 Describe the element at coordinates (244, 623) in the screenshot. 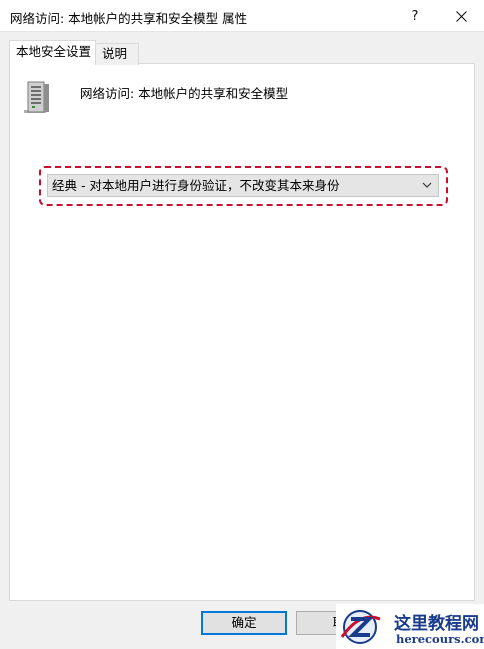

I see `ok-button: 确定` at that location.